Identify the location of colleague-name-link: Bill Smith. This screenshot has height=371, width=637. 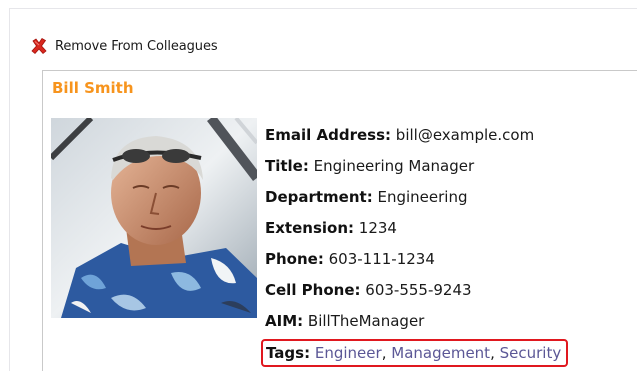
(93, 88).